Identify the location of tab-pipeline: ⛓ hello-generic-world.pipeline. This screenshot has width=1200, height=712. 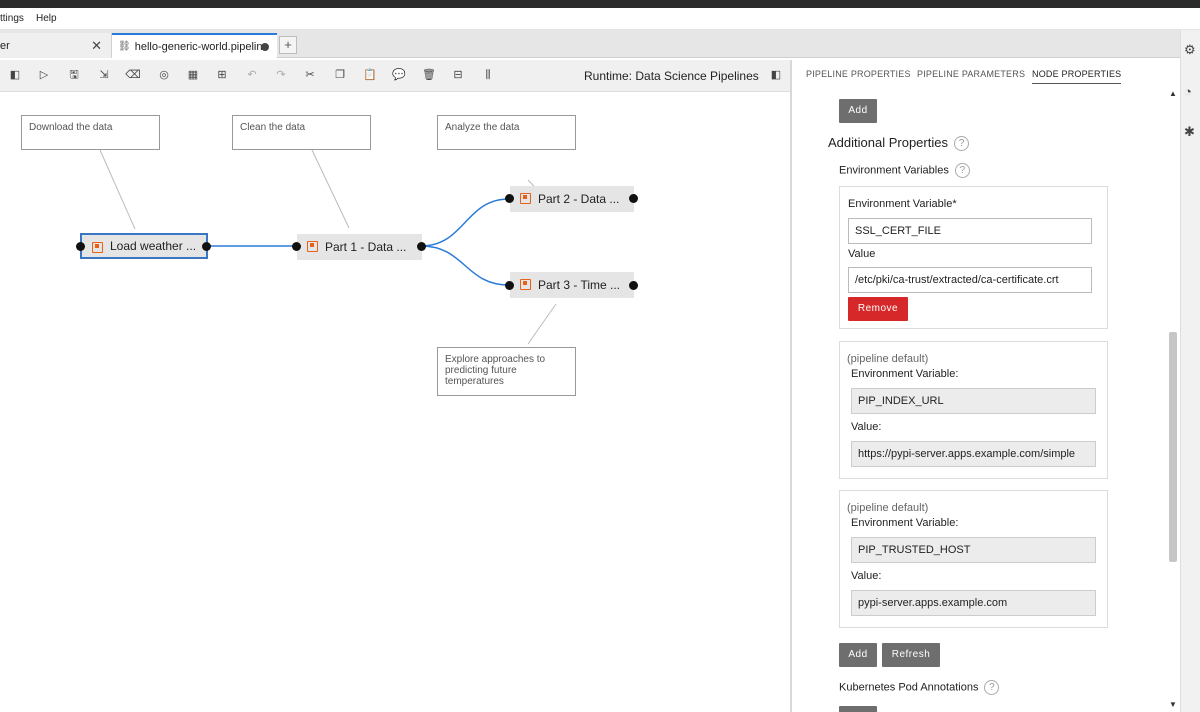
(194, 45).